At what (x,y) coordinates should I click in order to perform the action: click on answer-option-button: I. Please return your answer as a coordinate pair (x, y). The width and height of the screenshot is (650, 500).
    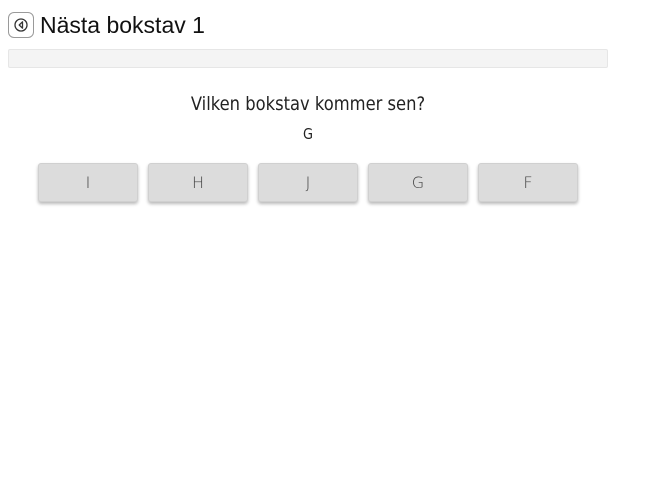
    Looking at the image, I should click on (88, 182).